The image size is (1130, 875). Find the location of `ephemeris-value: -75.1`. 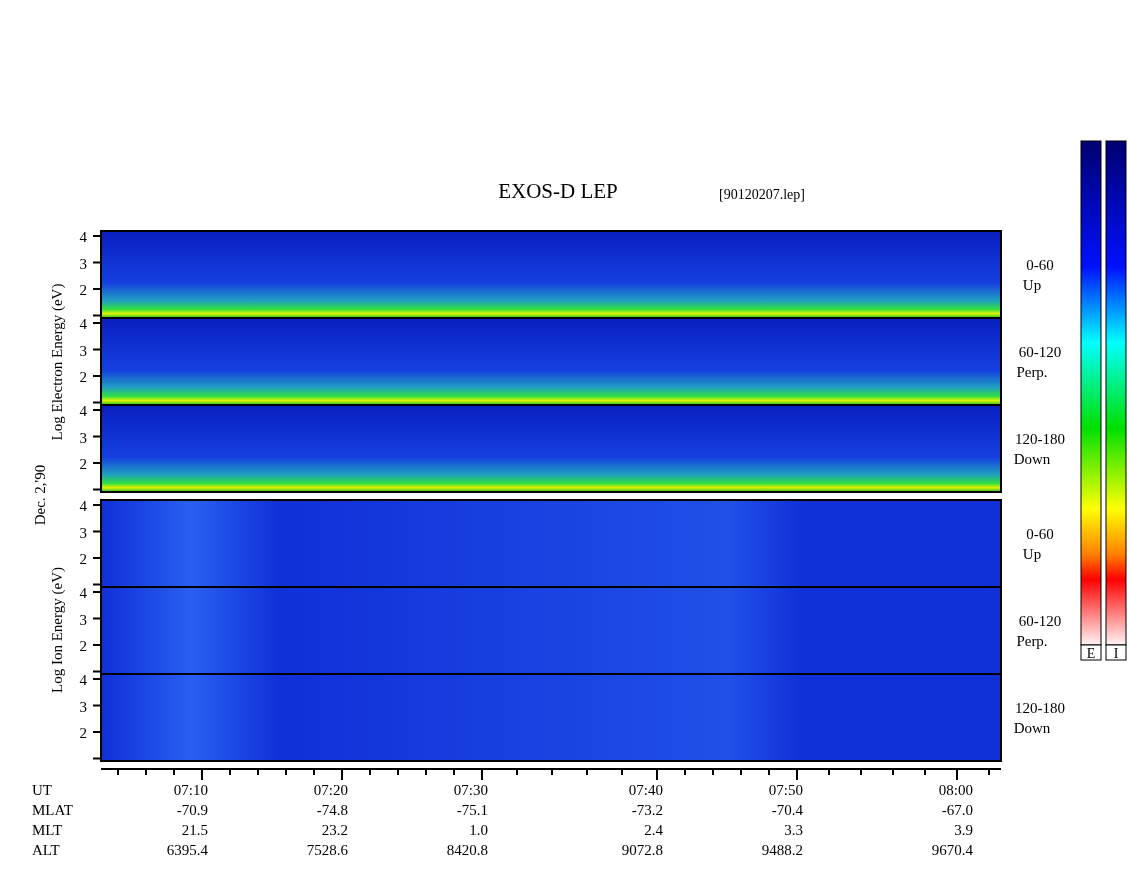

ephemeris-value: -75.1 is located at coordinates (472, 810).